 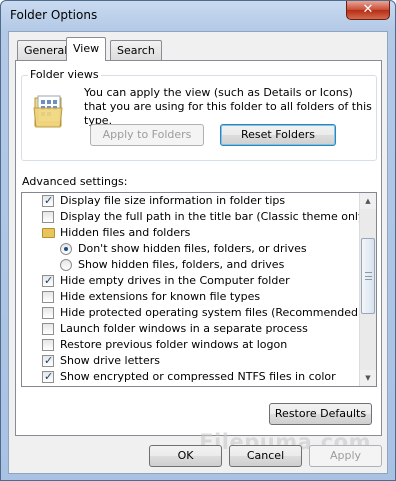 I want to click on scrollbar-thumb, so click(x=368, y=276).